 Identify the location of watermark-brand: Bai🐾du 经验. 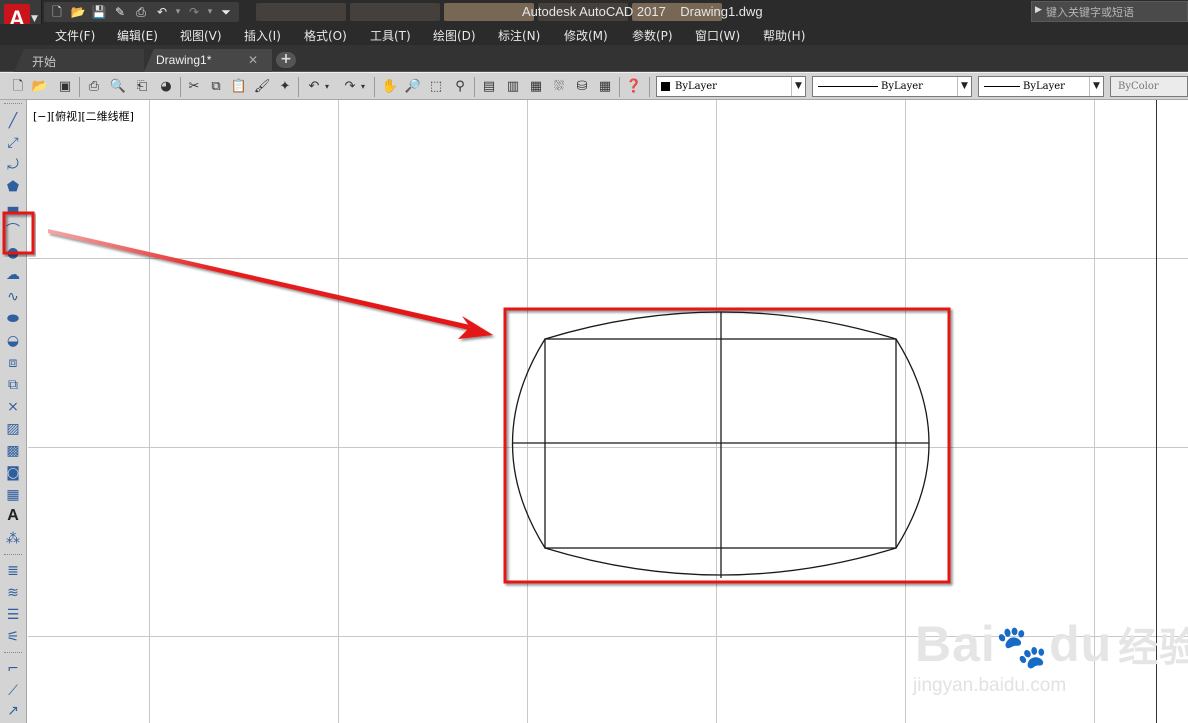
(1051, 644).